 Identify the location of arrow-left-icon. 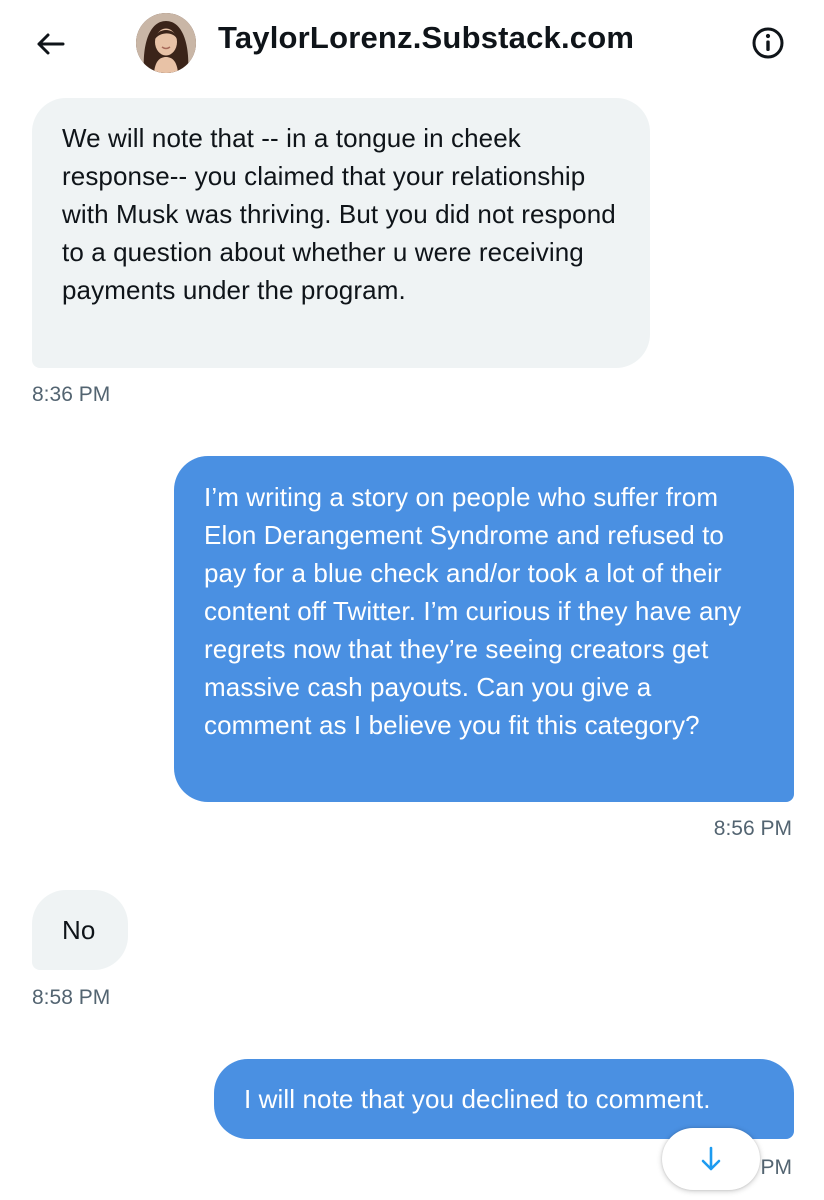
(51, 44).